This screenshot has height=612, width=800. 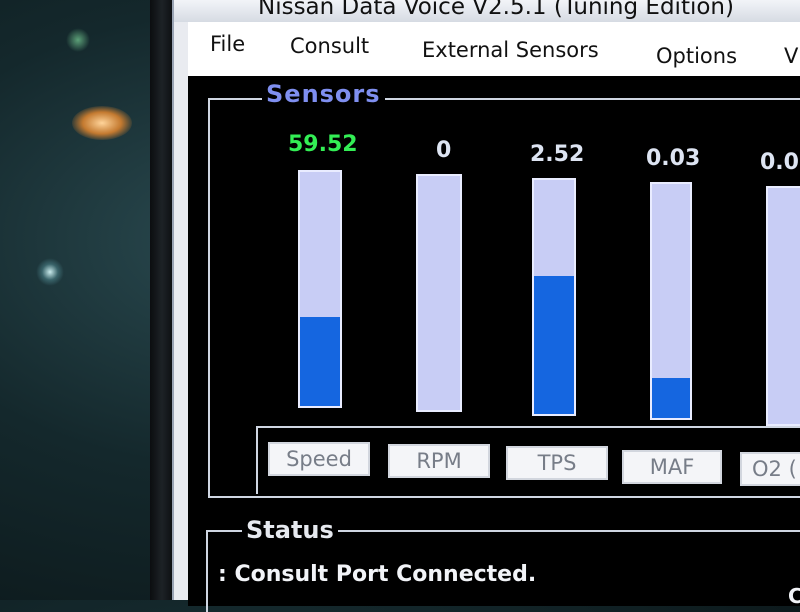 I want to click on background-light-reflection, so click(x=102, y=123).